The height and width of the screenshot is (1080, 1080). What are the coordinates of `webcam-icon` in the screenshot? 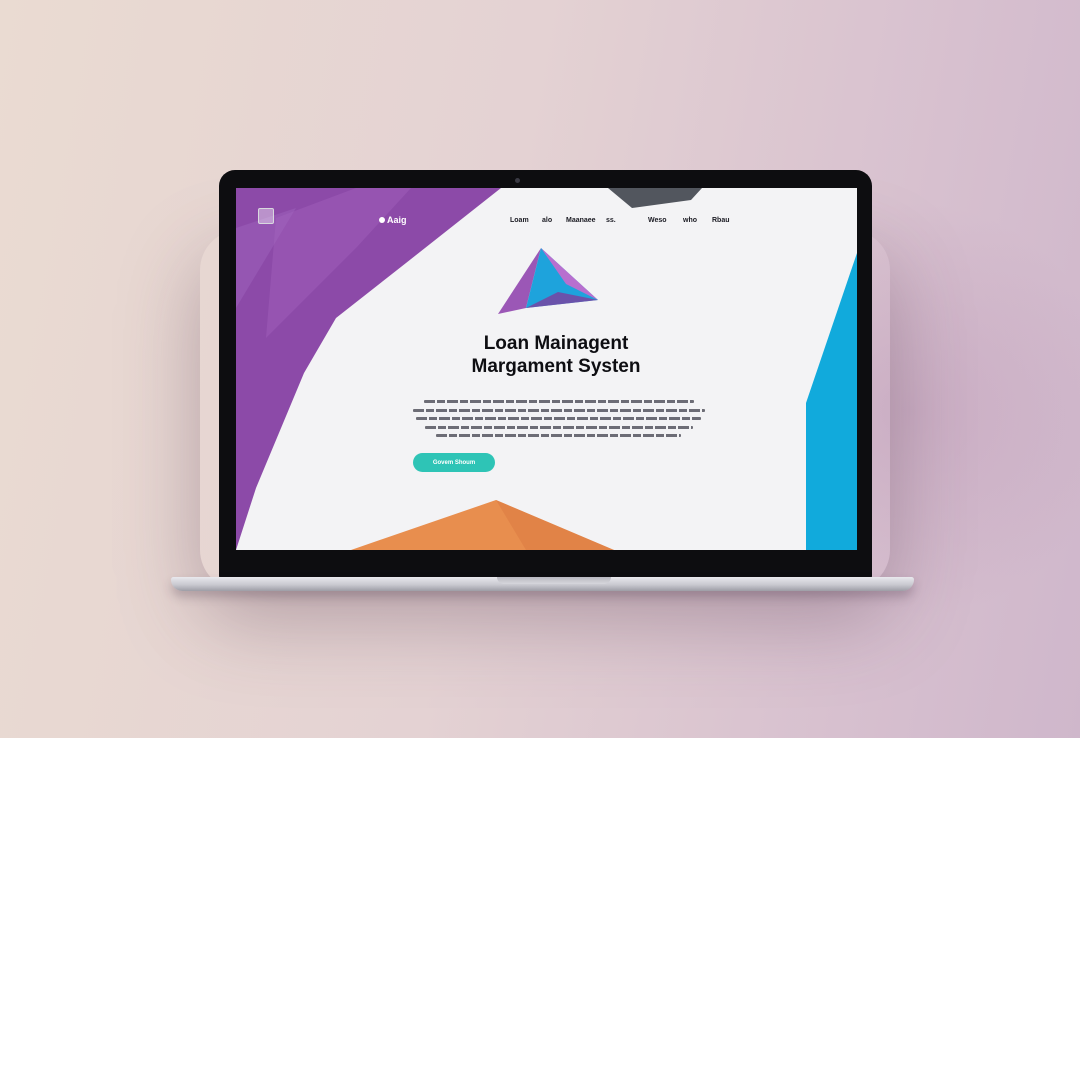 It's located at (517, 180).